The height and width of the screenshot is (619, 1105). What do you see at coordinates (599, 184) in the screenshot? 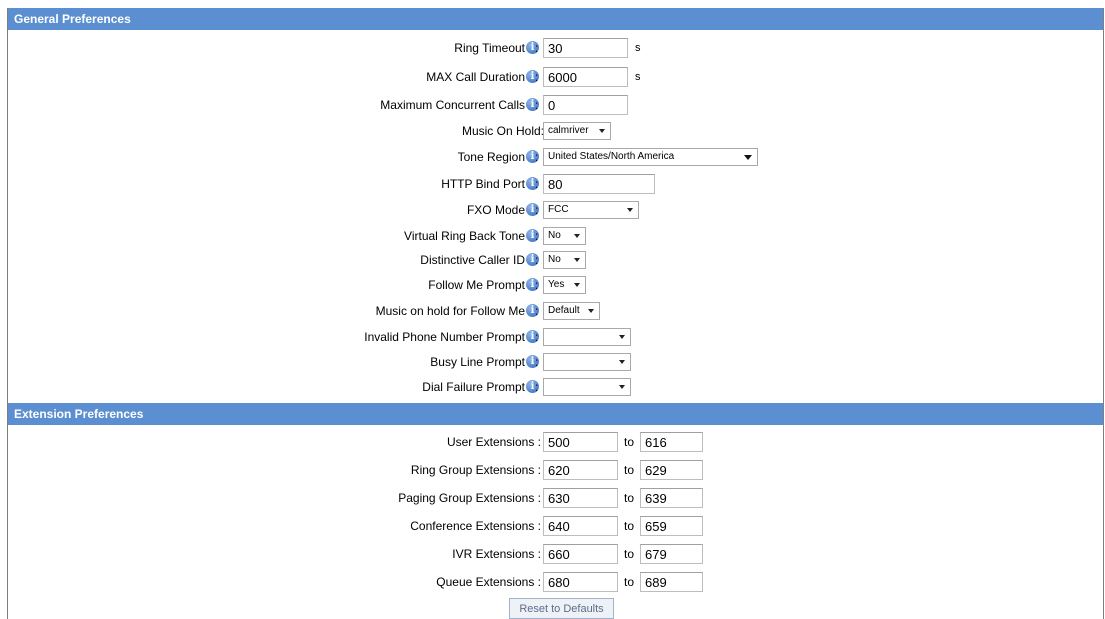
I see `http-bind-port-input` at bounding box center [599, 184].